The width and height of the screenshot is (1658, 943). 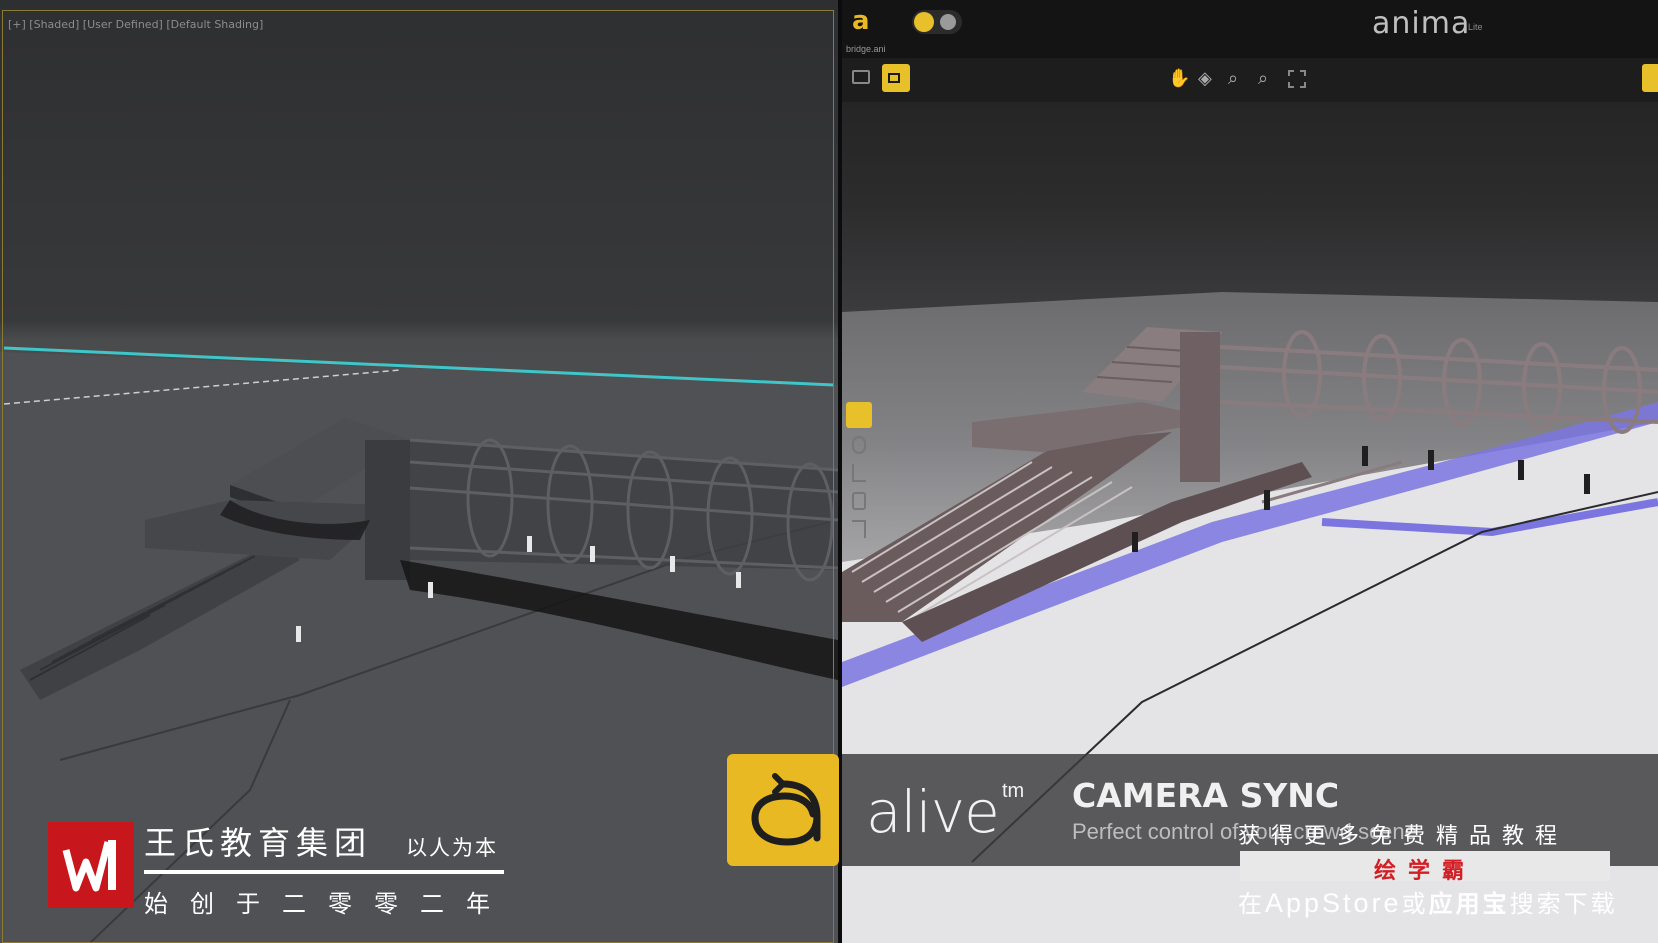 What do you see at coordinates (864, 21) in the screenshot?
I see `anima-logo-icon: a` at bounding box center [864, 21].